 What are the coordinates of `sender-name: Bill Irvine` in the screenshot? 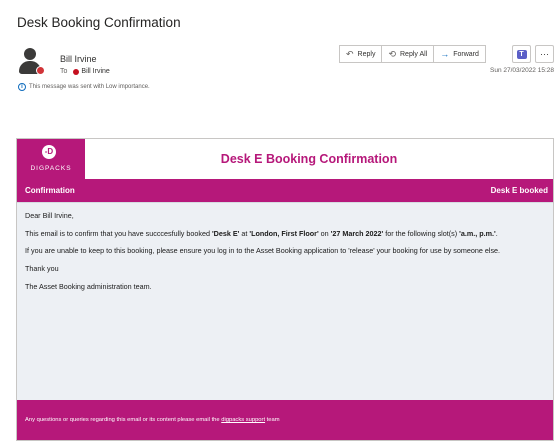 It's located at (78, 59).